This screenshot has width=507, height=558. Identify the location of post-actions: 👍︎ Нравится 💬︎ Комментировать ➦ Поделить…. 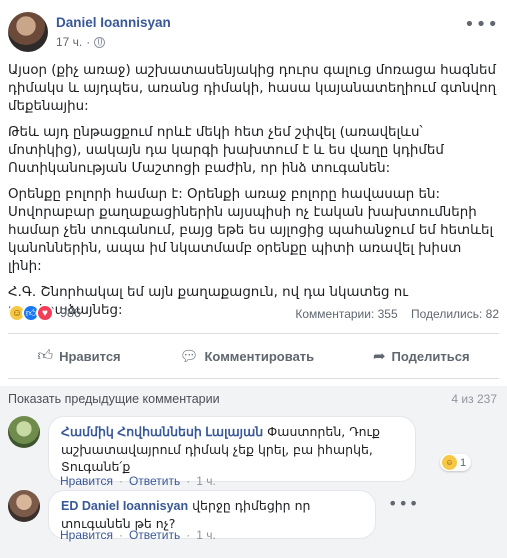
(253, 356).